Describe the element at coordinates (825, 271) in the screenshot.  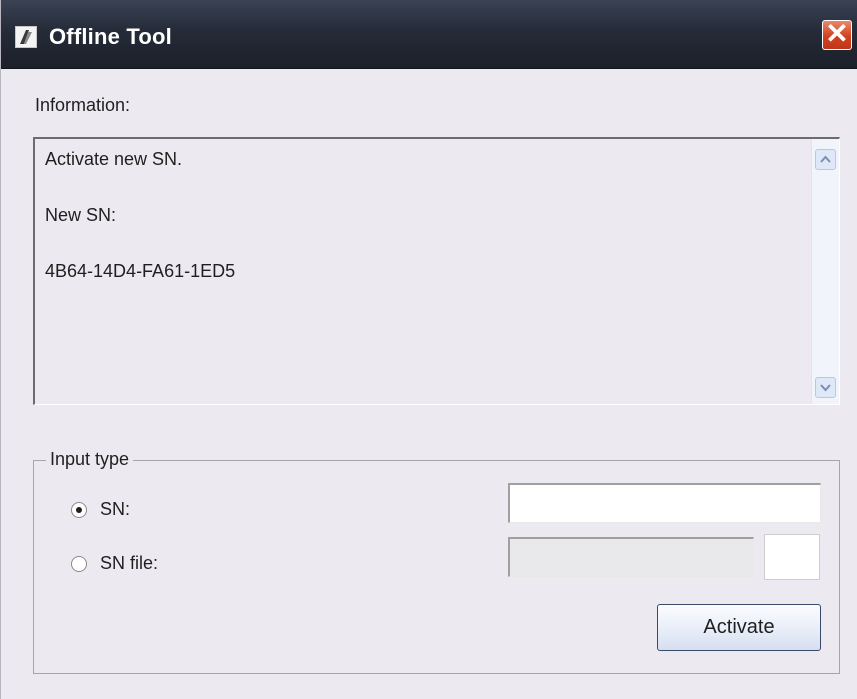
I see `vertical-scrollbar` at that location.